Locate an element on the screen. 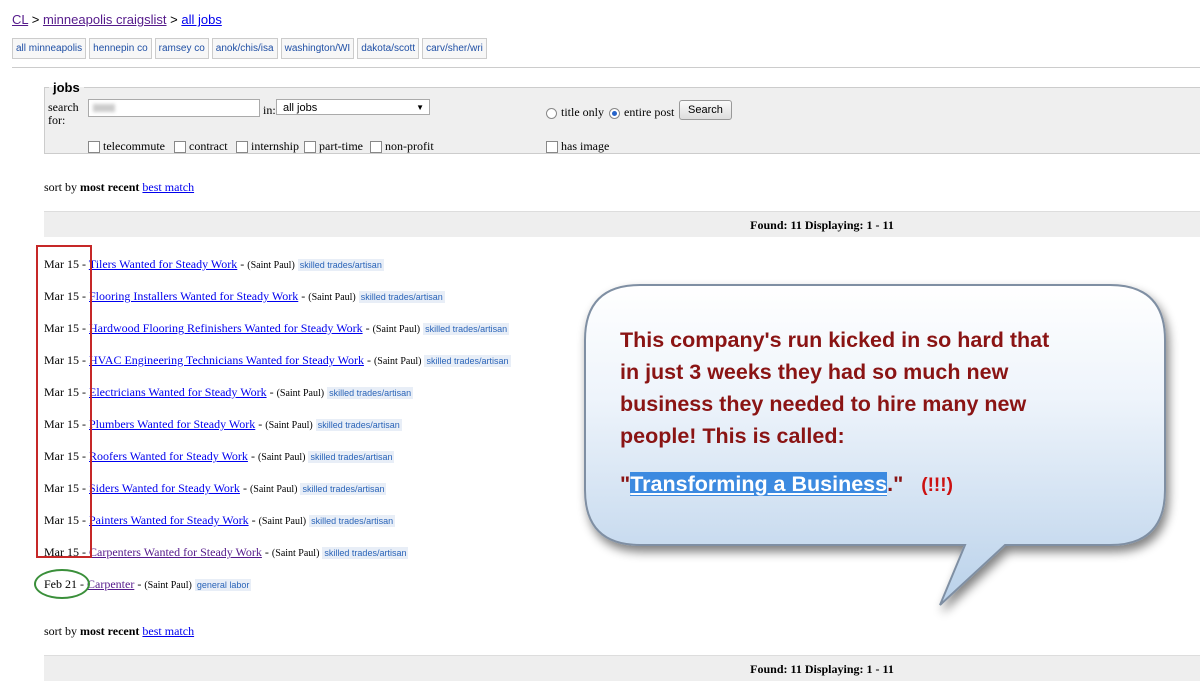 The width and height of the screenshot is (1200, 693). callout-exclaim: (!!!) is located at coordinates (937, 485).